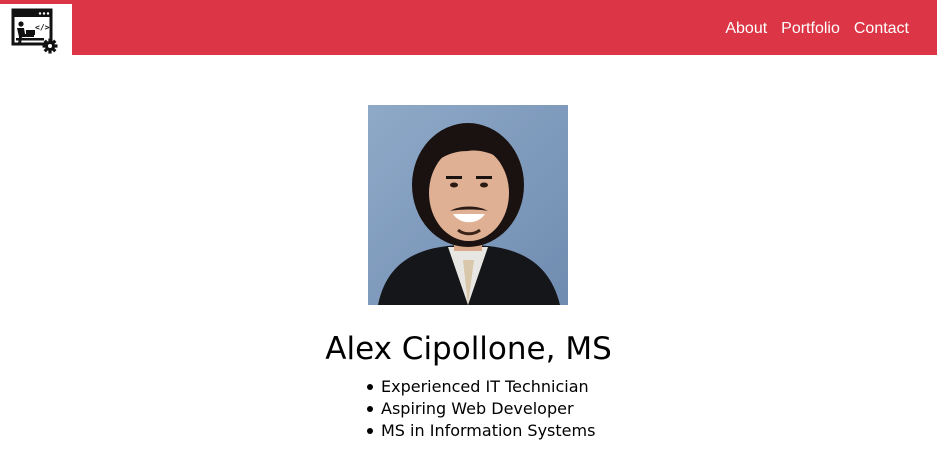 Image resolution: width=937 pixels, height=451 pixels. What do you see at coordinates (468, 349) in the screenshot?
I see `profile-name: Alex Cipollone, MS` at bounding box center [468, 349].